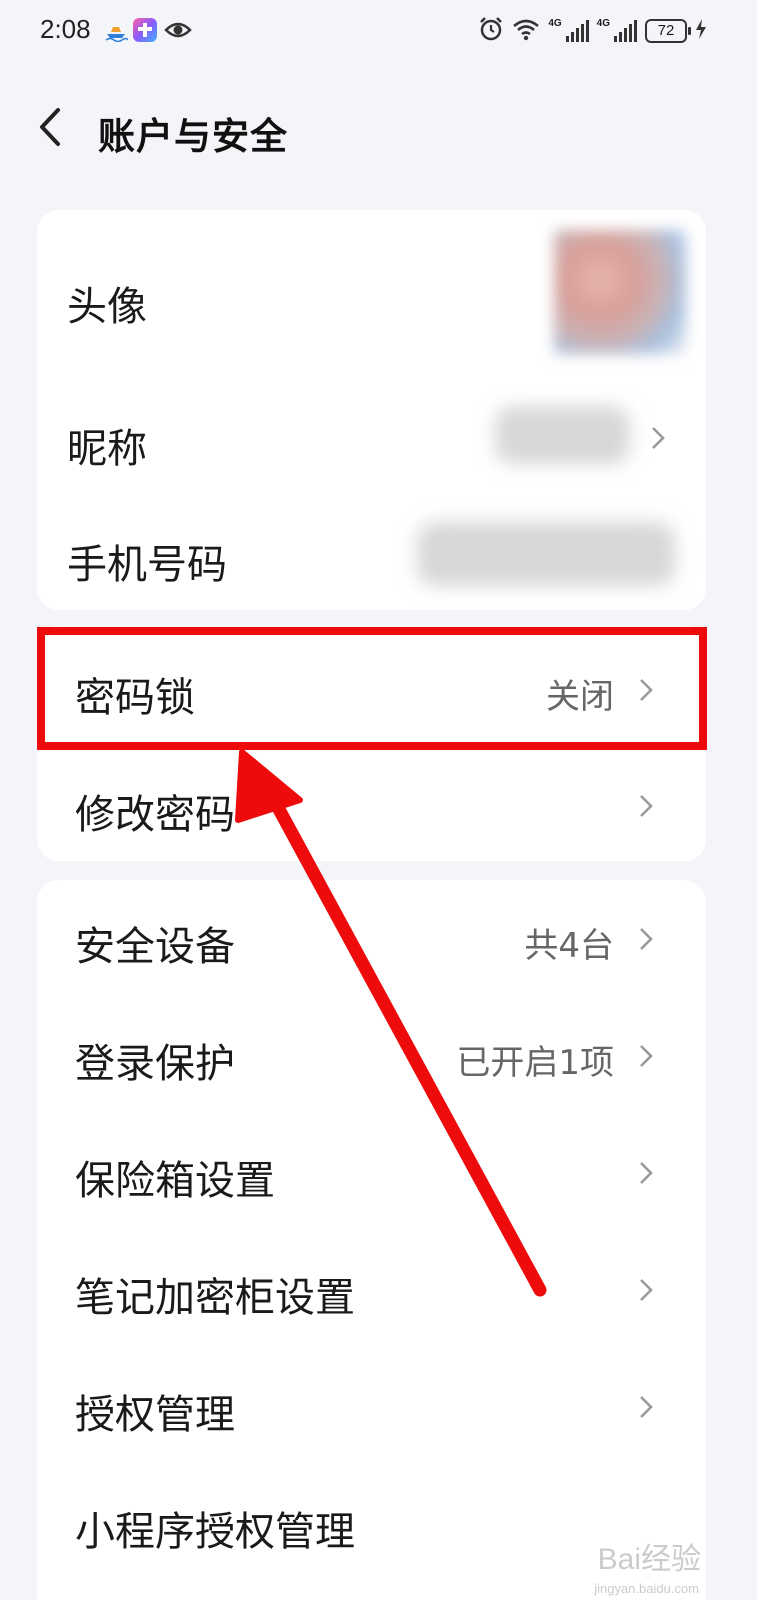 This screenshot has width=757, height=1600. I want to click on alarm-icon, so click(491, 31).